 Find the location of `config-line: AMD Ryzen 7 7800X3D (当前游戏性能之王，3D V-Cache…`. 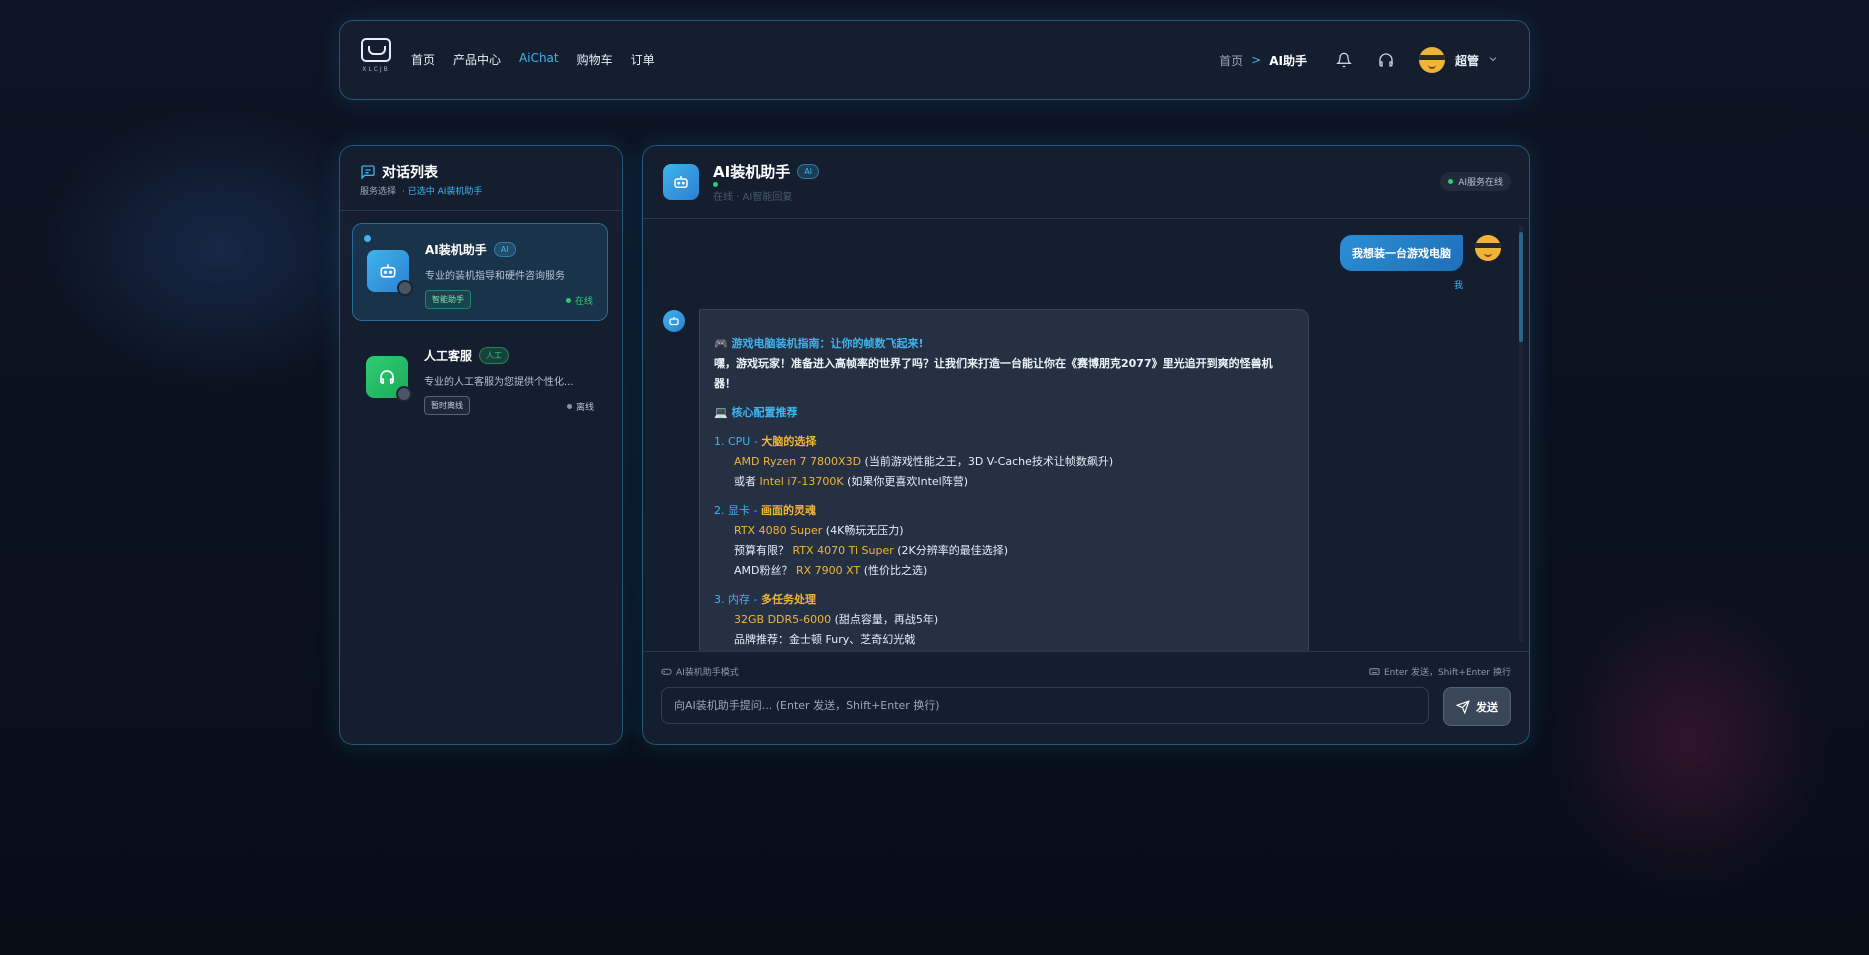

config-line: AMD Ryzen 7 7800X3D (当前游戏性能之王，3D V-Cache… is located at coordinates (1004, 462).